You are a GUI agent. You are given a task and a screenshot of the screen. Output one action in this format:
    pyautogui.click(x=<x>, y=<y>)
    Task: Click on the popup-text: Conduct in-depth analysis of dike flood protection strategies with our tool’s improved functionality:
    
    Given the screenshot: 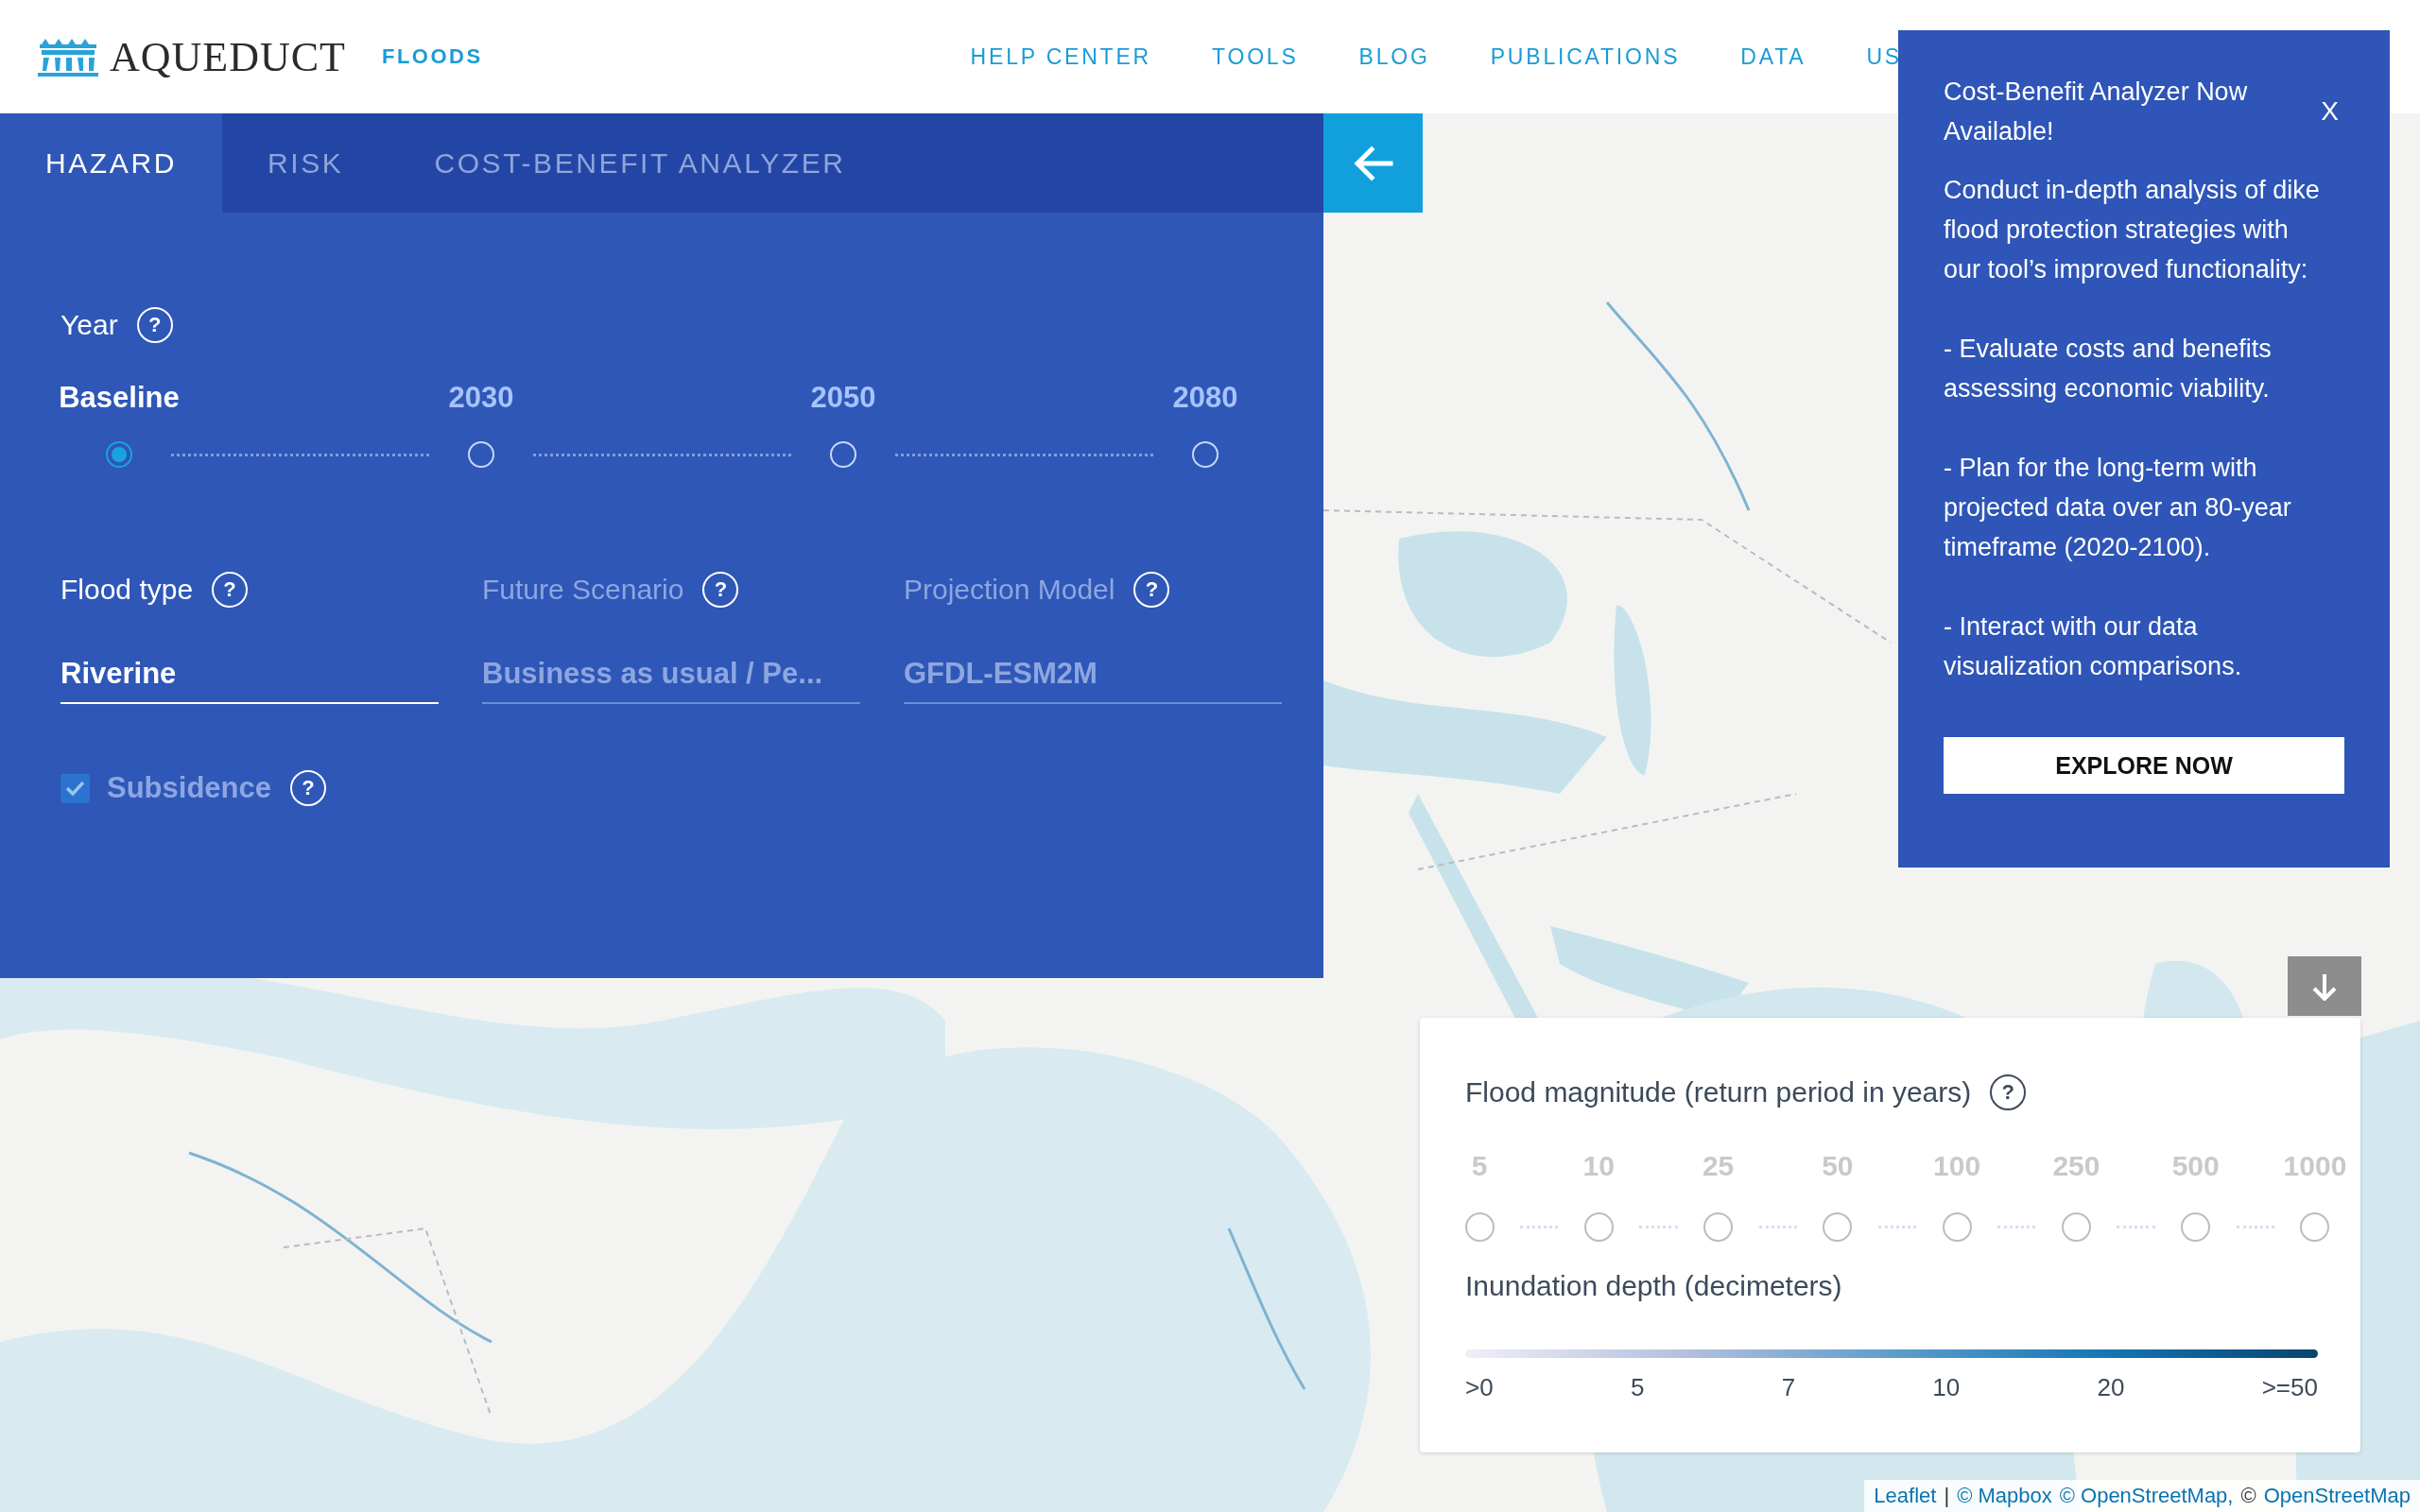 What is the action you would take?
    pyautogui.click(x=2132, y=230)
    